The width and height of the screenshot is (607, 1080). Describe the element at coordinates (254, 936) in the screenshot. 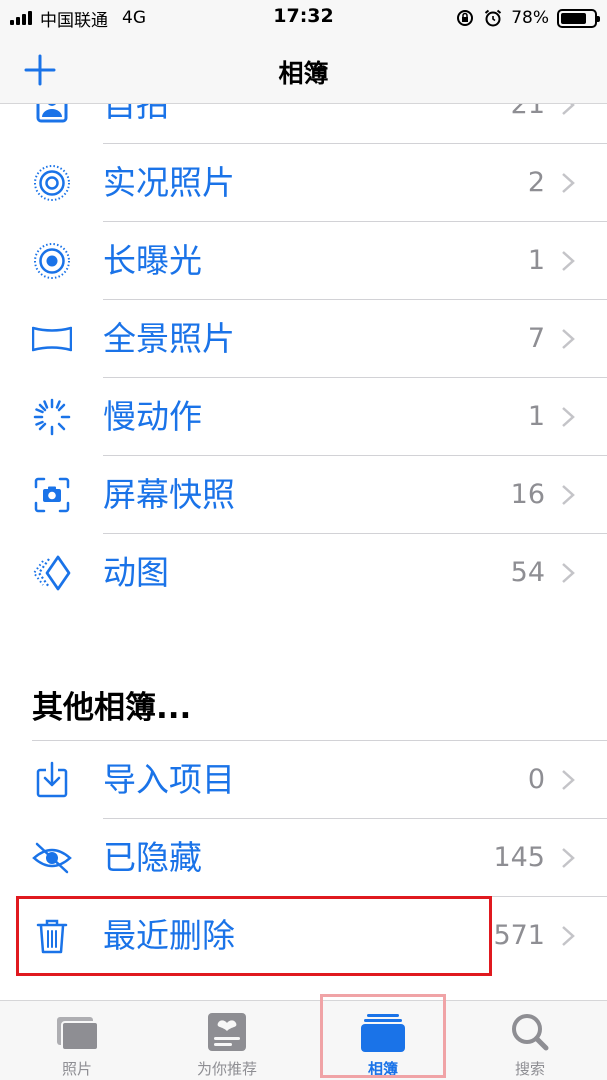

I see `highlight-box-recently-deleted` at that location.